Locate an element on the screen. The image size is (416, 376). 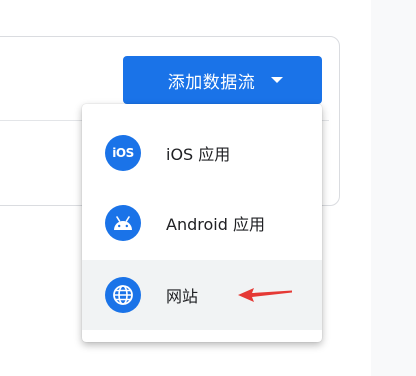
add-data-stream-label: 添加数据流 is located at coordinates (211, 82).